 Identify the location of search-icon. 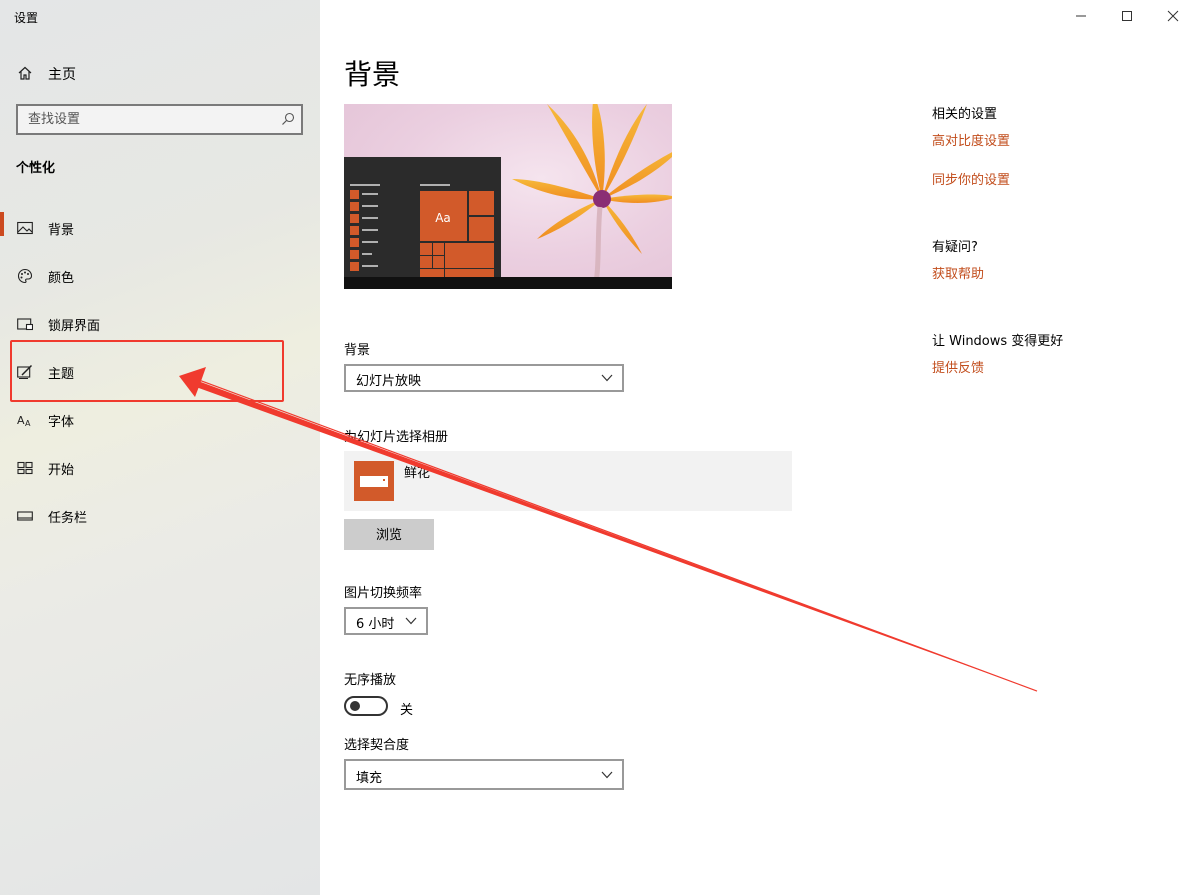
(288, 119).